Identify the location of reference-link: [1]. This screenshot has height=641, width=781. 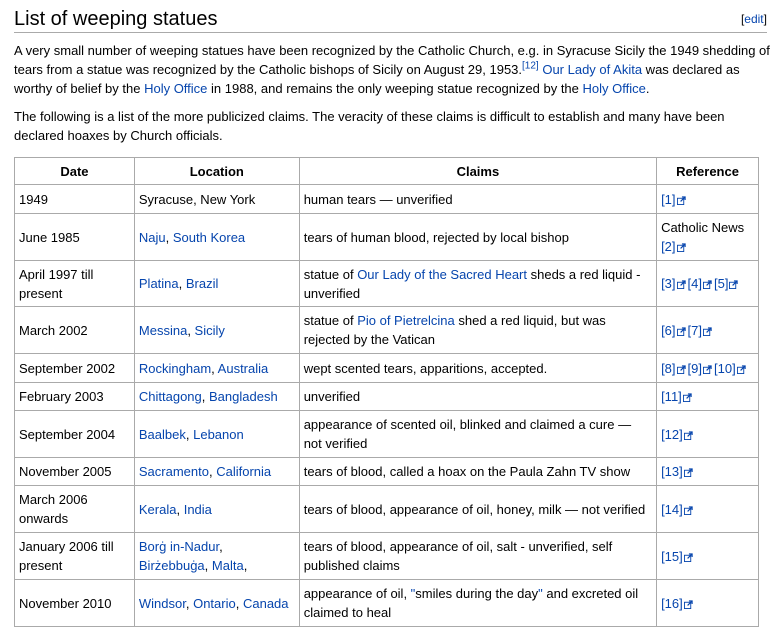
(668, 199).